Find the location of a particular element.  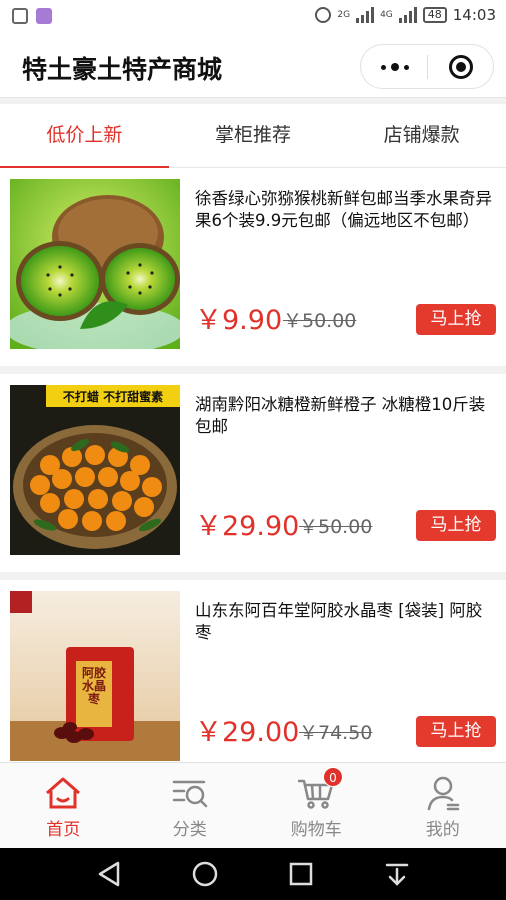

tabbar-label-category: 分类 is located at coordinates (189, 830).